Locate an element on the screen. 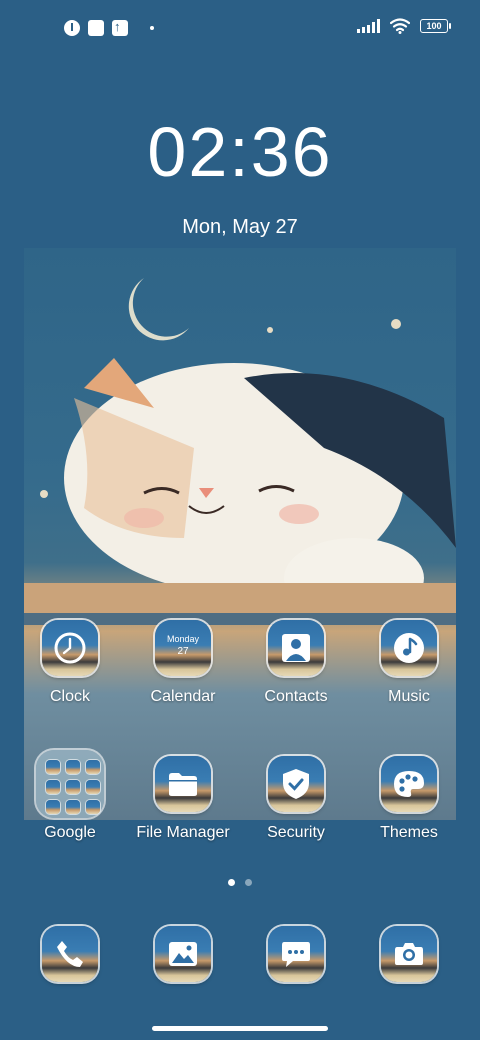  contacts-label: Contacts is located at coordinates (296, 696).